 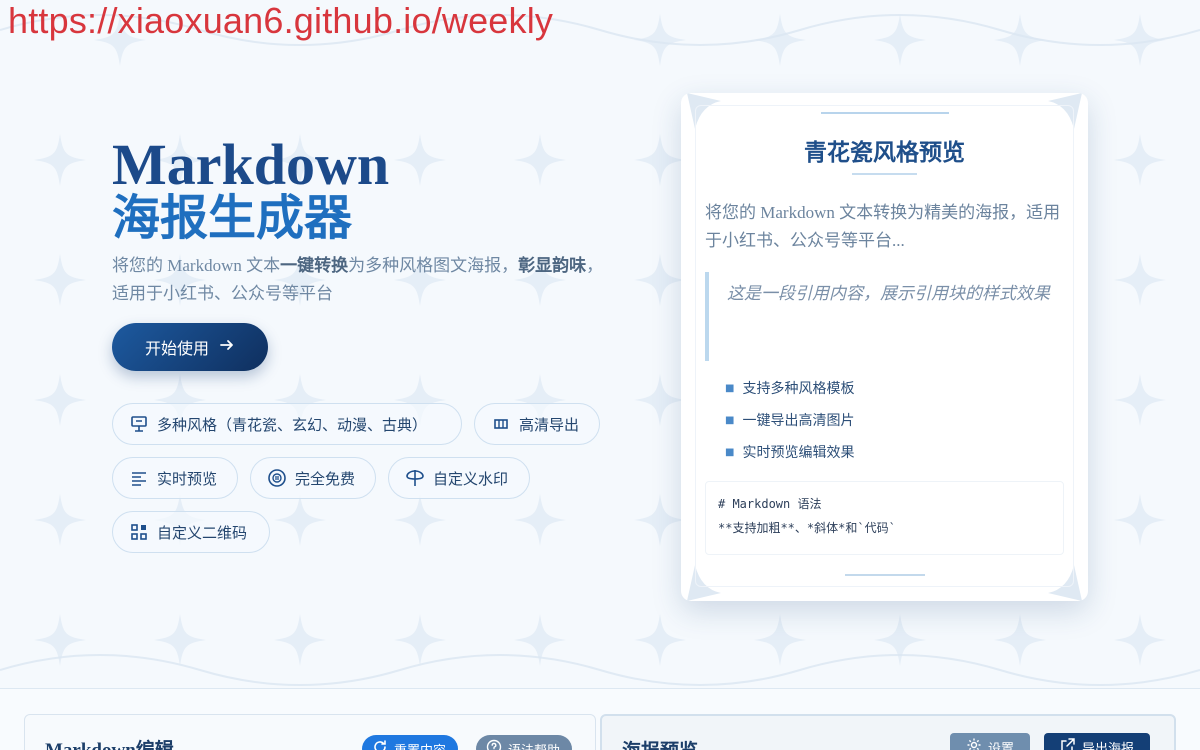 What do you see at coordinates (895, 453) in the screenshot?
I see `list-item: ■ 实时预览编辑效果` at bounding box center [895, 453].